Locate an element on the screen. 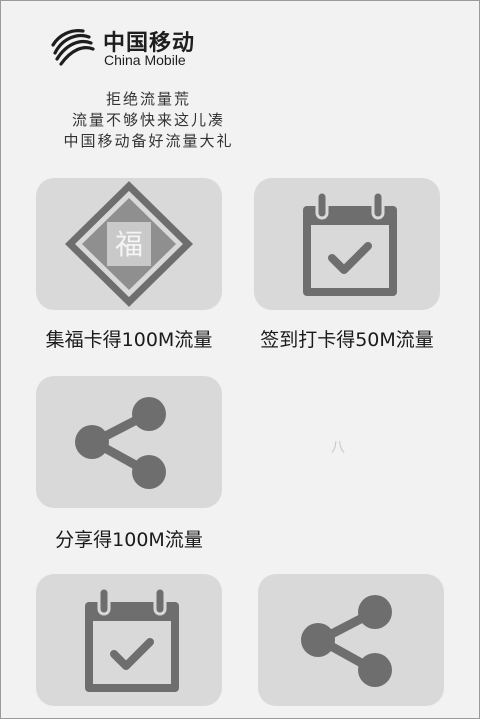 This screenshot has width=480, height=719. check-in-tile is located at coordinates (347, 244).